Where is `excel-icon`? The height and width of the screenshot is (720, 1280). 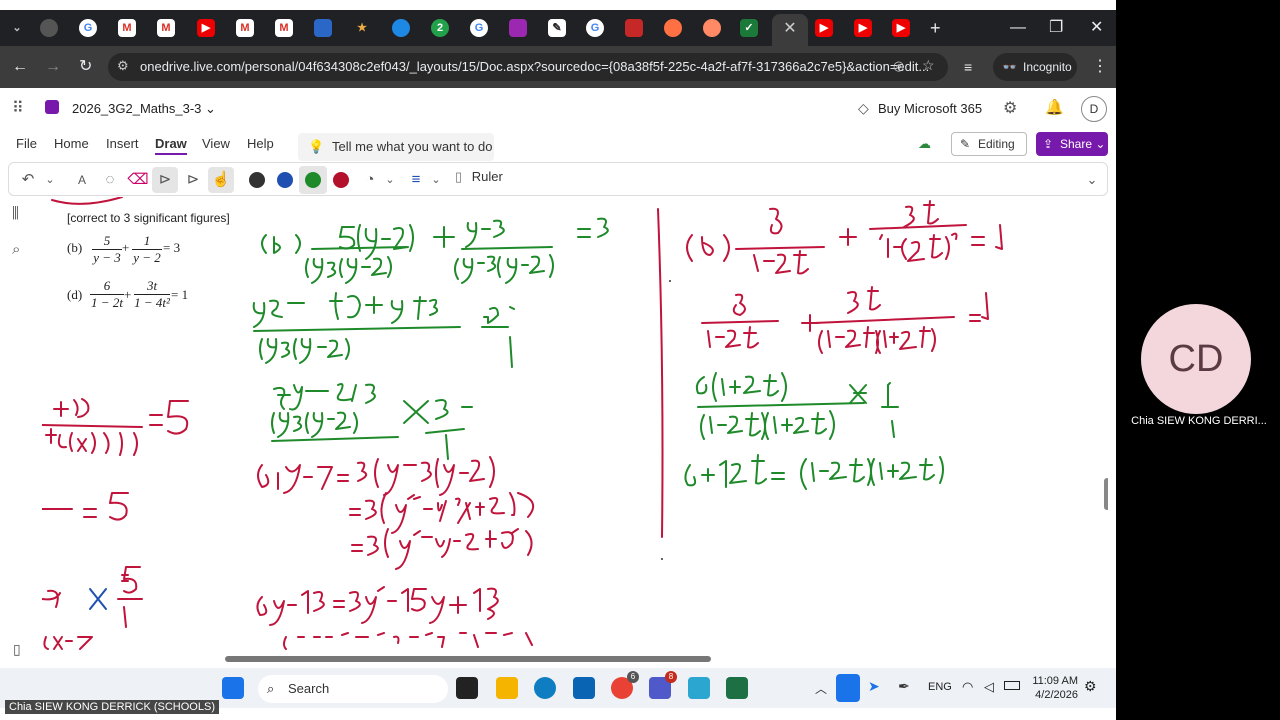
excel-icon is located at coordinates (737, 688).